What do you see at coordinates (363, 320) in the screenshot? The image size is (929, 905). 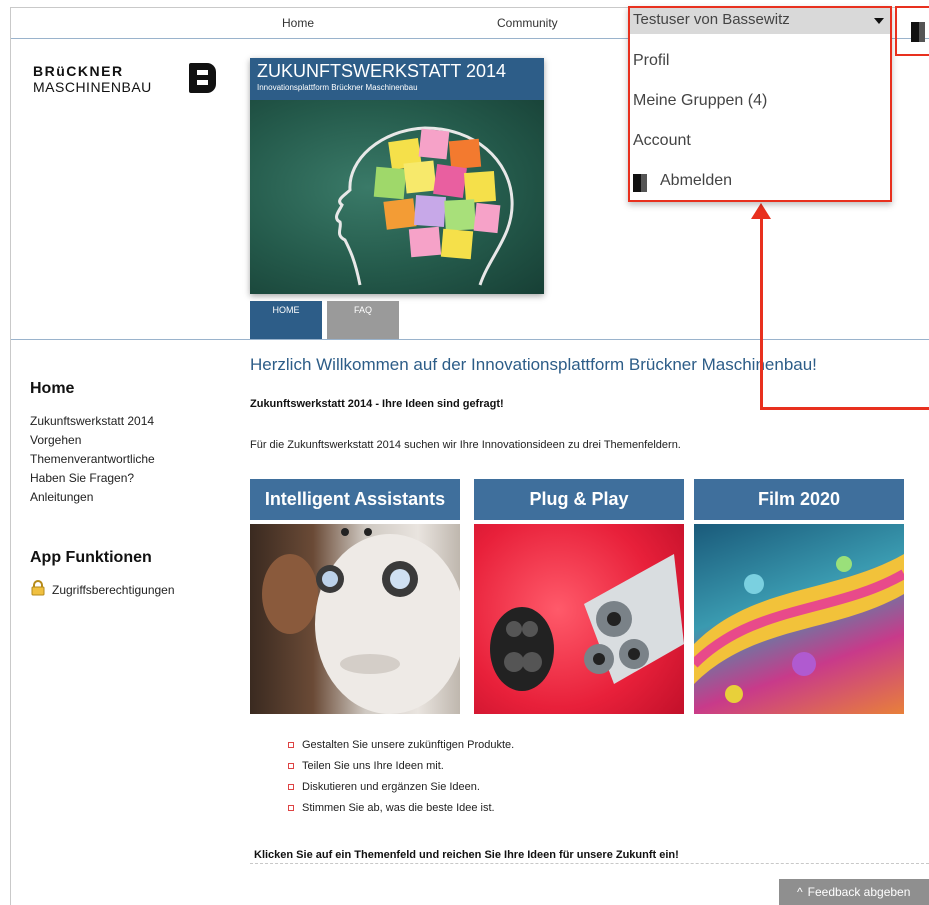 I see `tab-faq: FAQ` at bounding box center [363, 320].